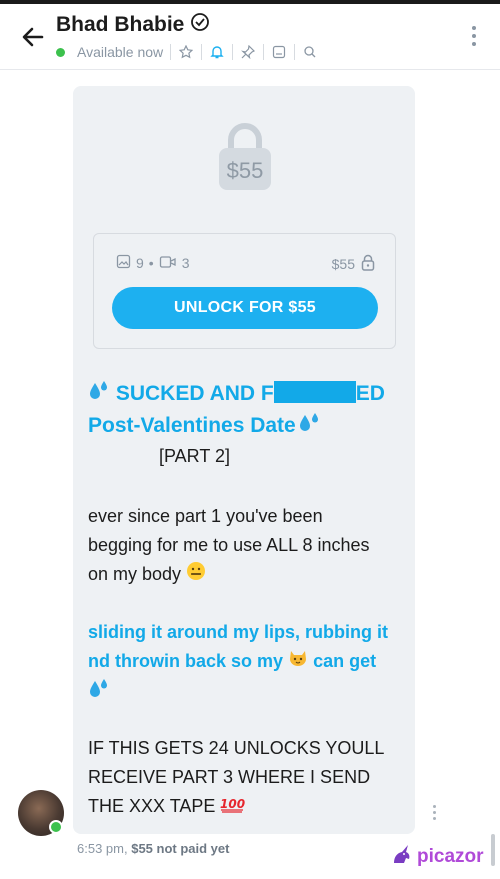  What do you see at coordinates (245, 308) in the screenshot?
I see `unlock-button: UNLOCK FOR $55` at bounding box center [245, 308].